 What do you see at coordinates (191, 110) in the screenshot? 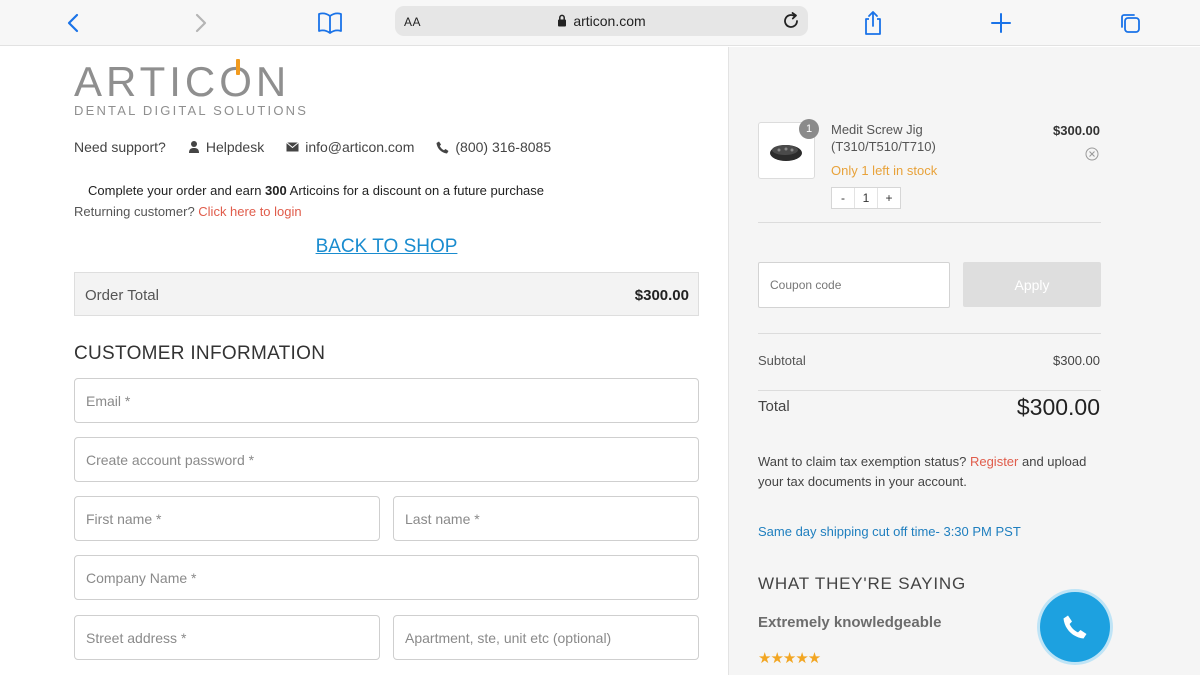
I see `logo-tagline: DENTAL DIGITAL SOLUTIONS` at bounding box center [191, 110].